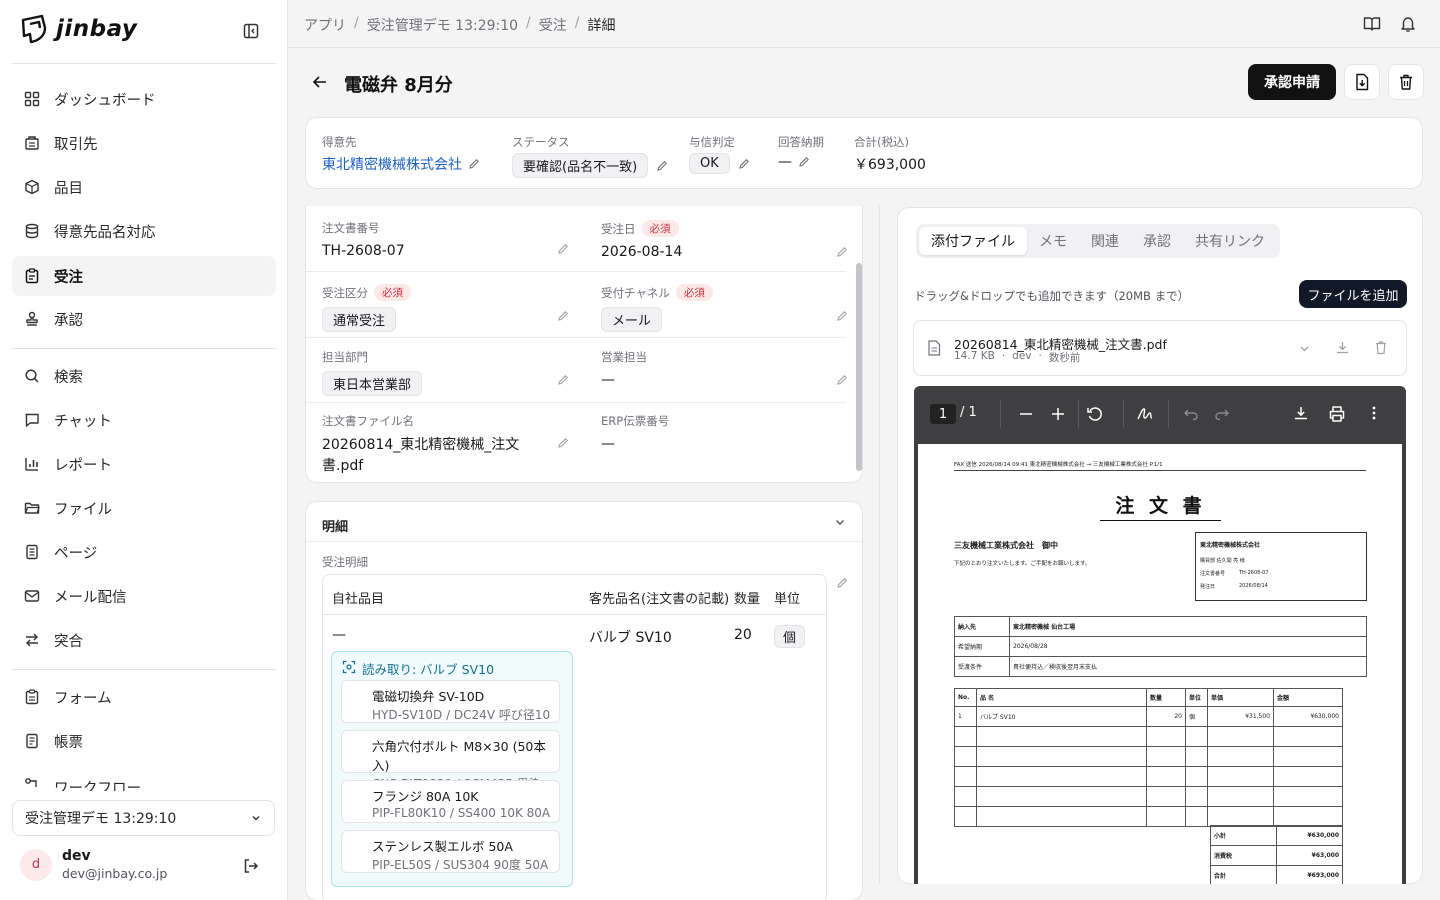  I want to click on delete-button, so click(1406, 82).